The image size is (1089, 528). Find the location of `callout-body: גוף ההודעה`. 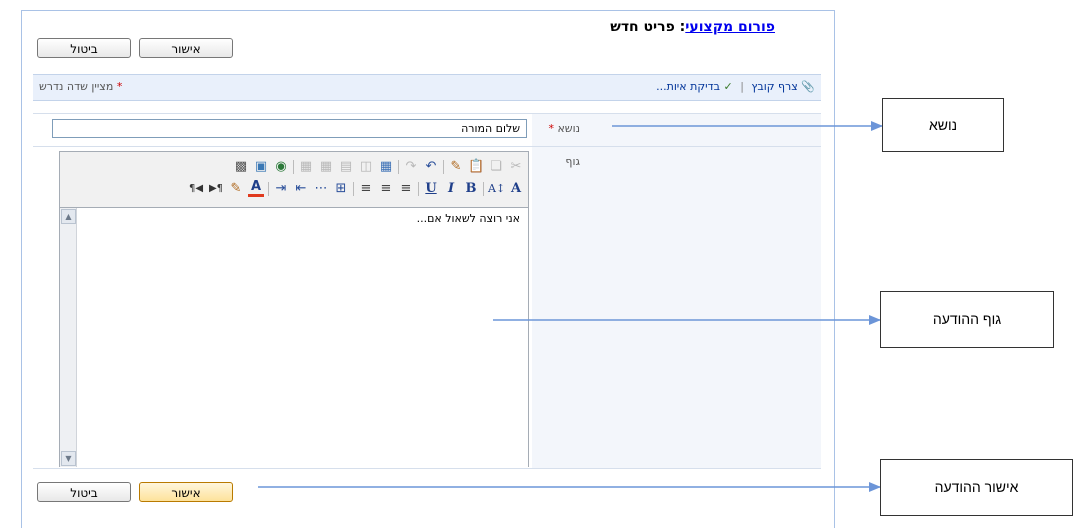

callout-body: גוף ההודעה is located at coordinates (967, 319).